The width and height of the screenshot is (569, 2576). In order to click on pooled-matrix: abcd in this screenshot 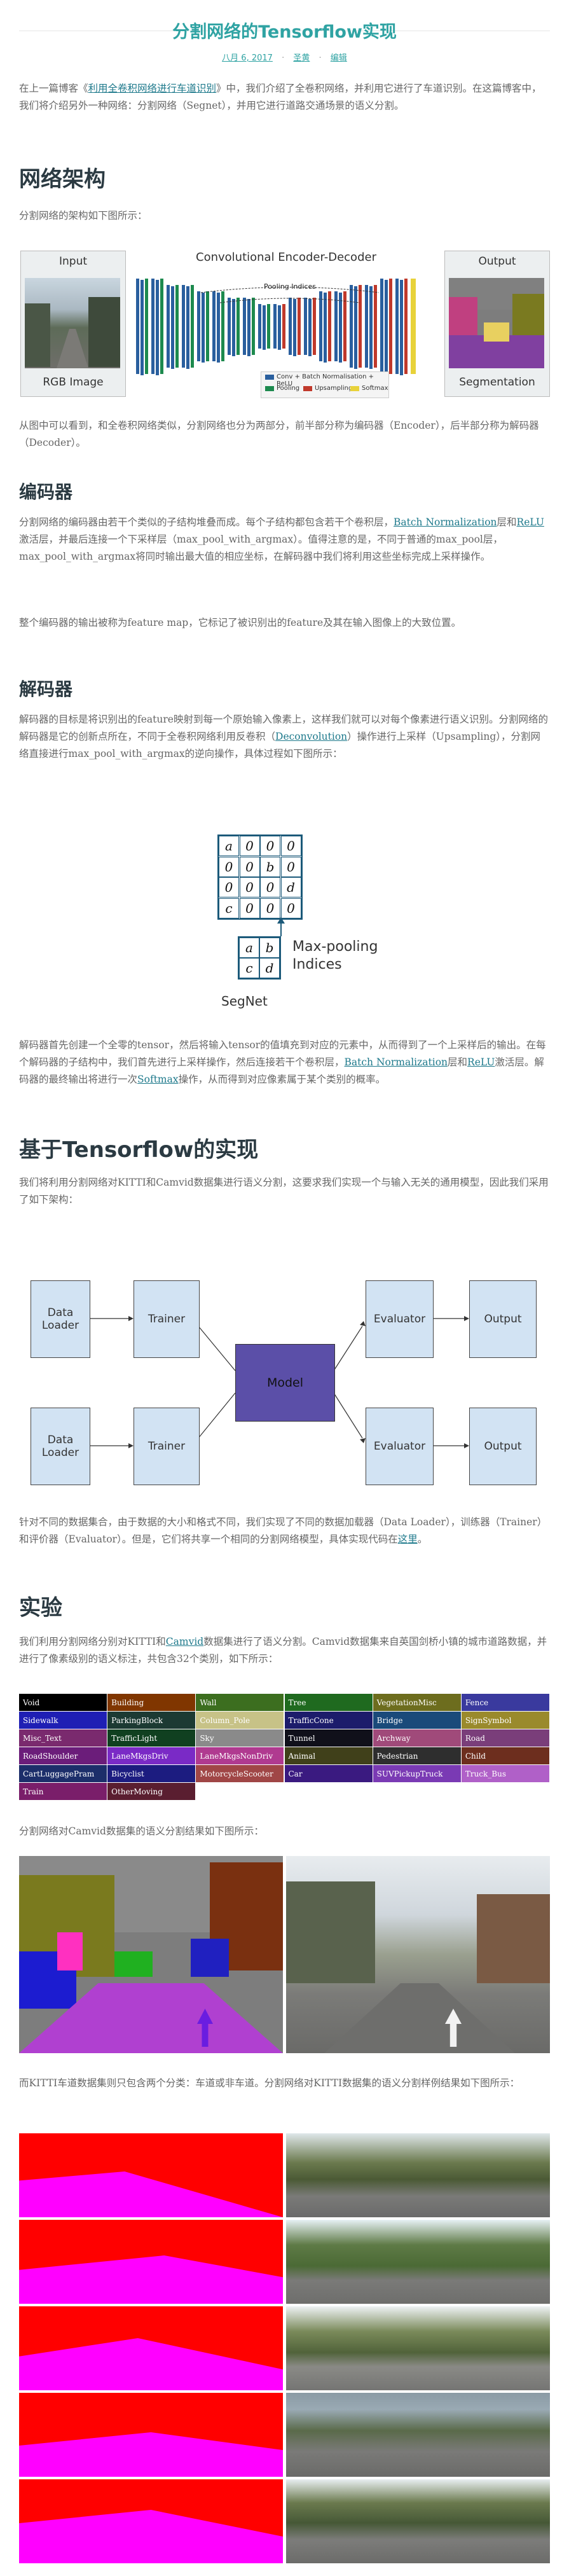, I will do `click(260, 958)`.